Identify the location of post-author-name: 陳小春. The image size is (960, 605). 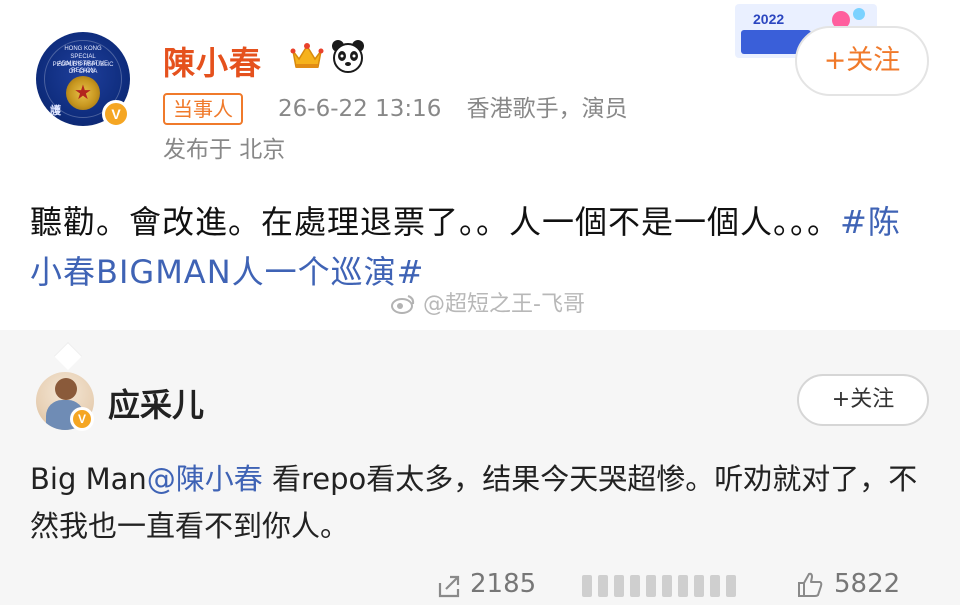
(212, 61).